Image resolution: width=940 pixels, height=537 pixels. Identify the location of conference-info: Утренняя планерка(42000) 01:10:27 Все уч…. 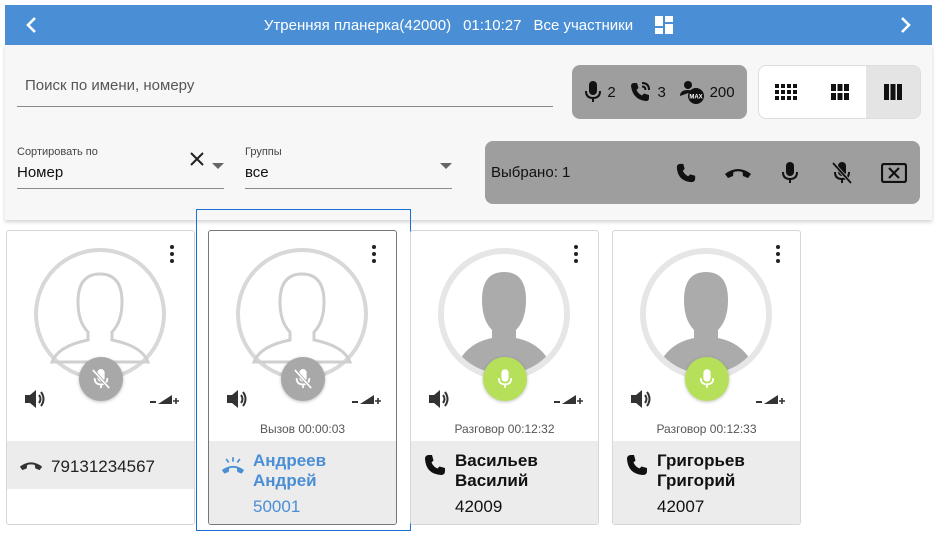
(468, 25).